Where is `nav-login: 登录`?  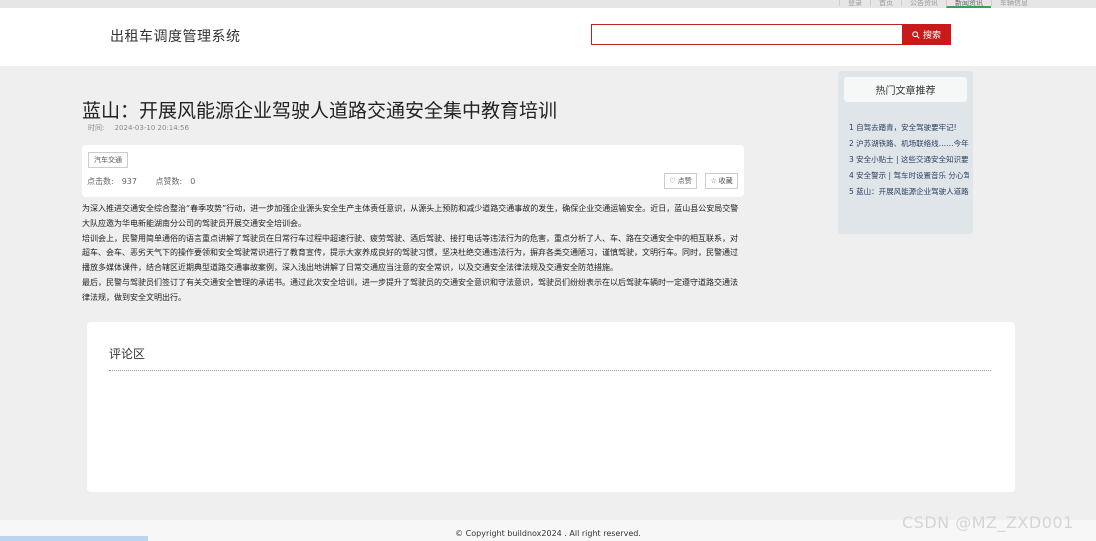
nav-login: 登录 is located at coordinates (854, 3).